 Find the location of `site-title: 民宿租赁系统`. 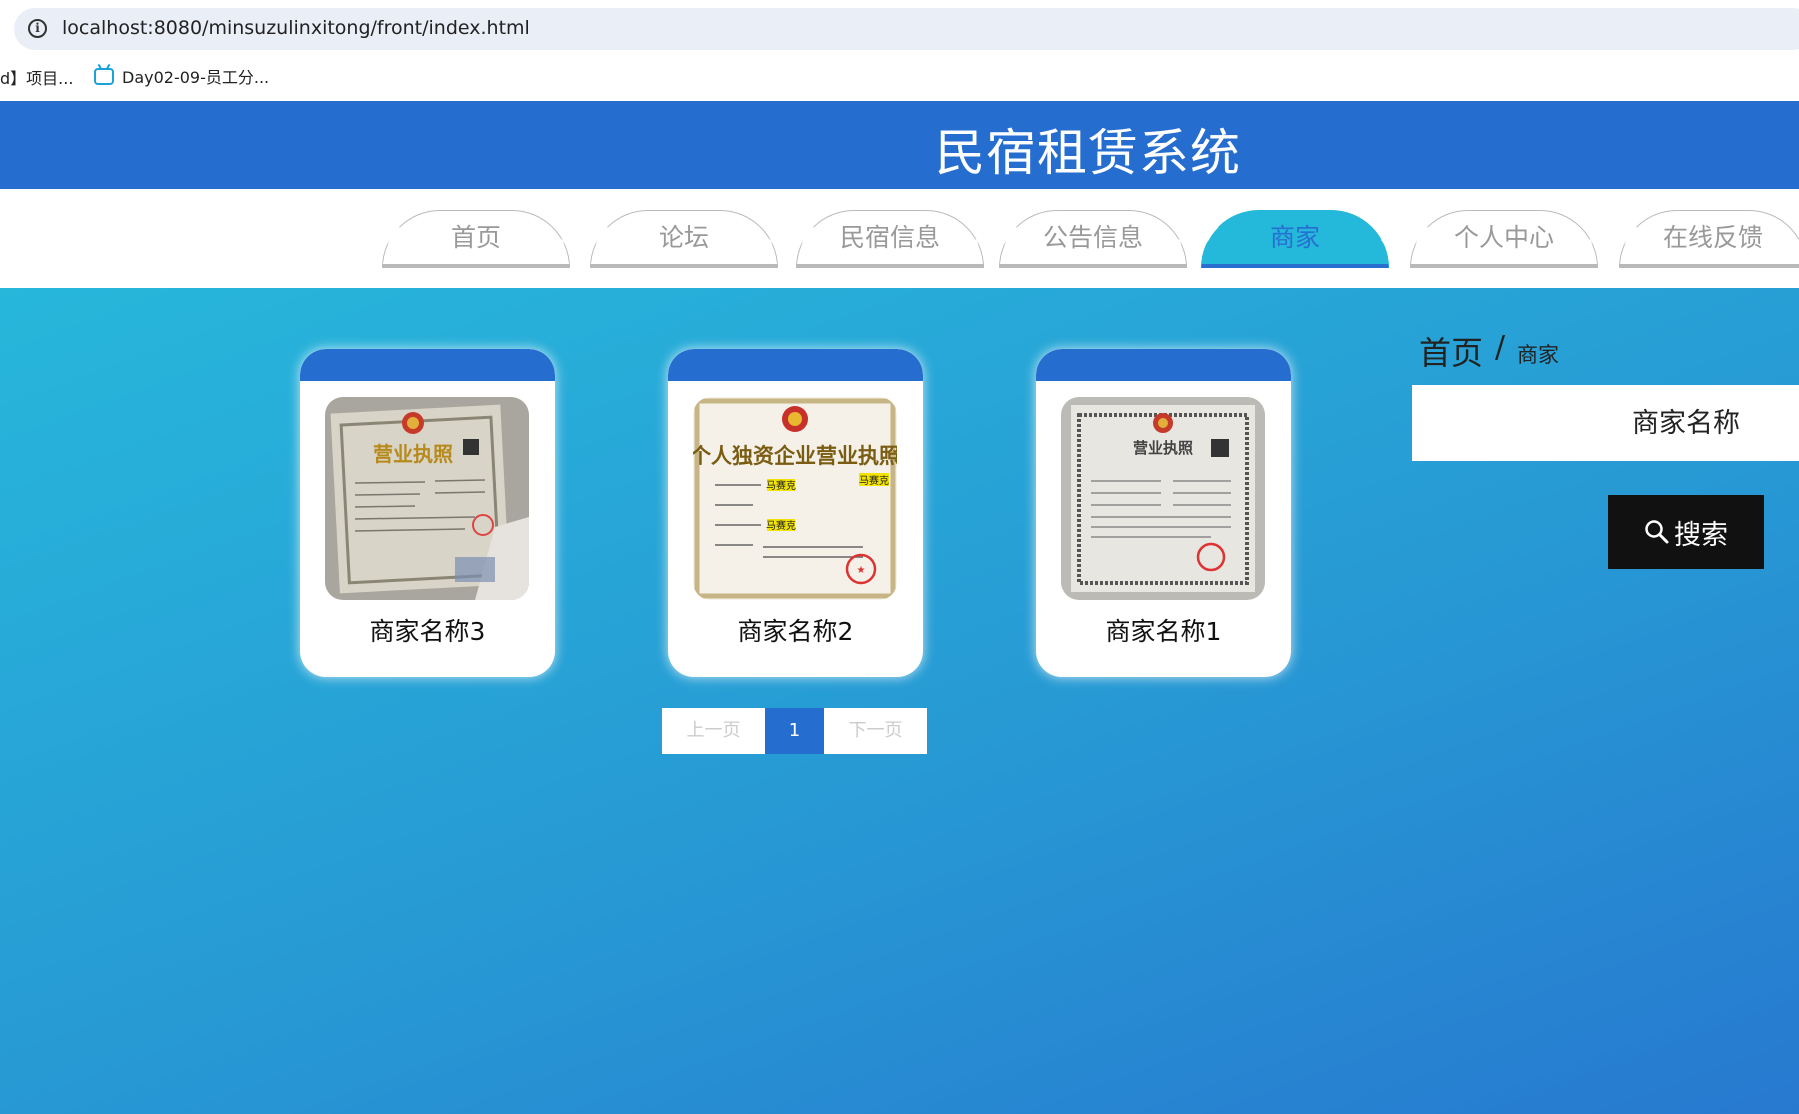

site-title: 民宿租赁系统 is located at coordinates (1088, 153).